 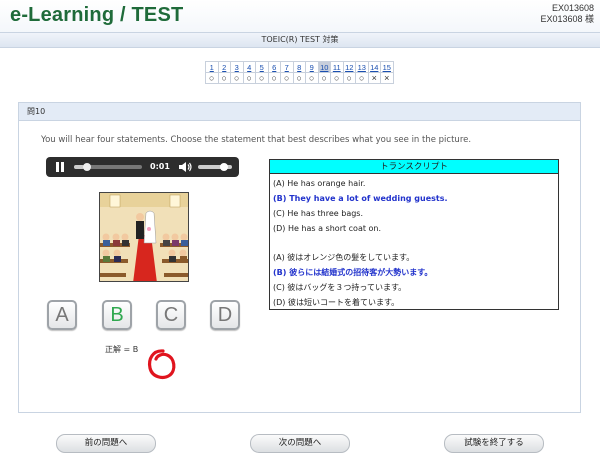 What do you see at coordinates (287, 67) in the screenshot?
I see `question-link-7: 7` at bounding box center [287, 67].